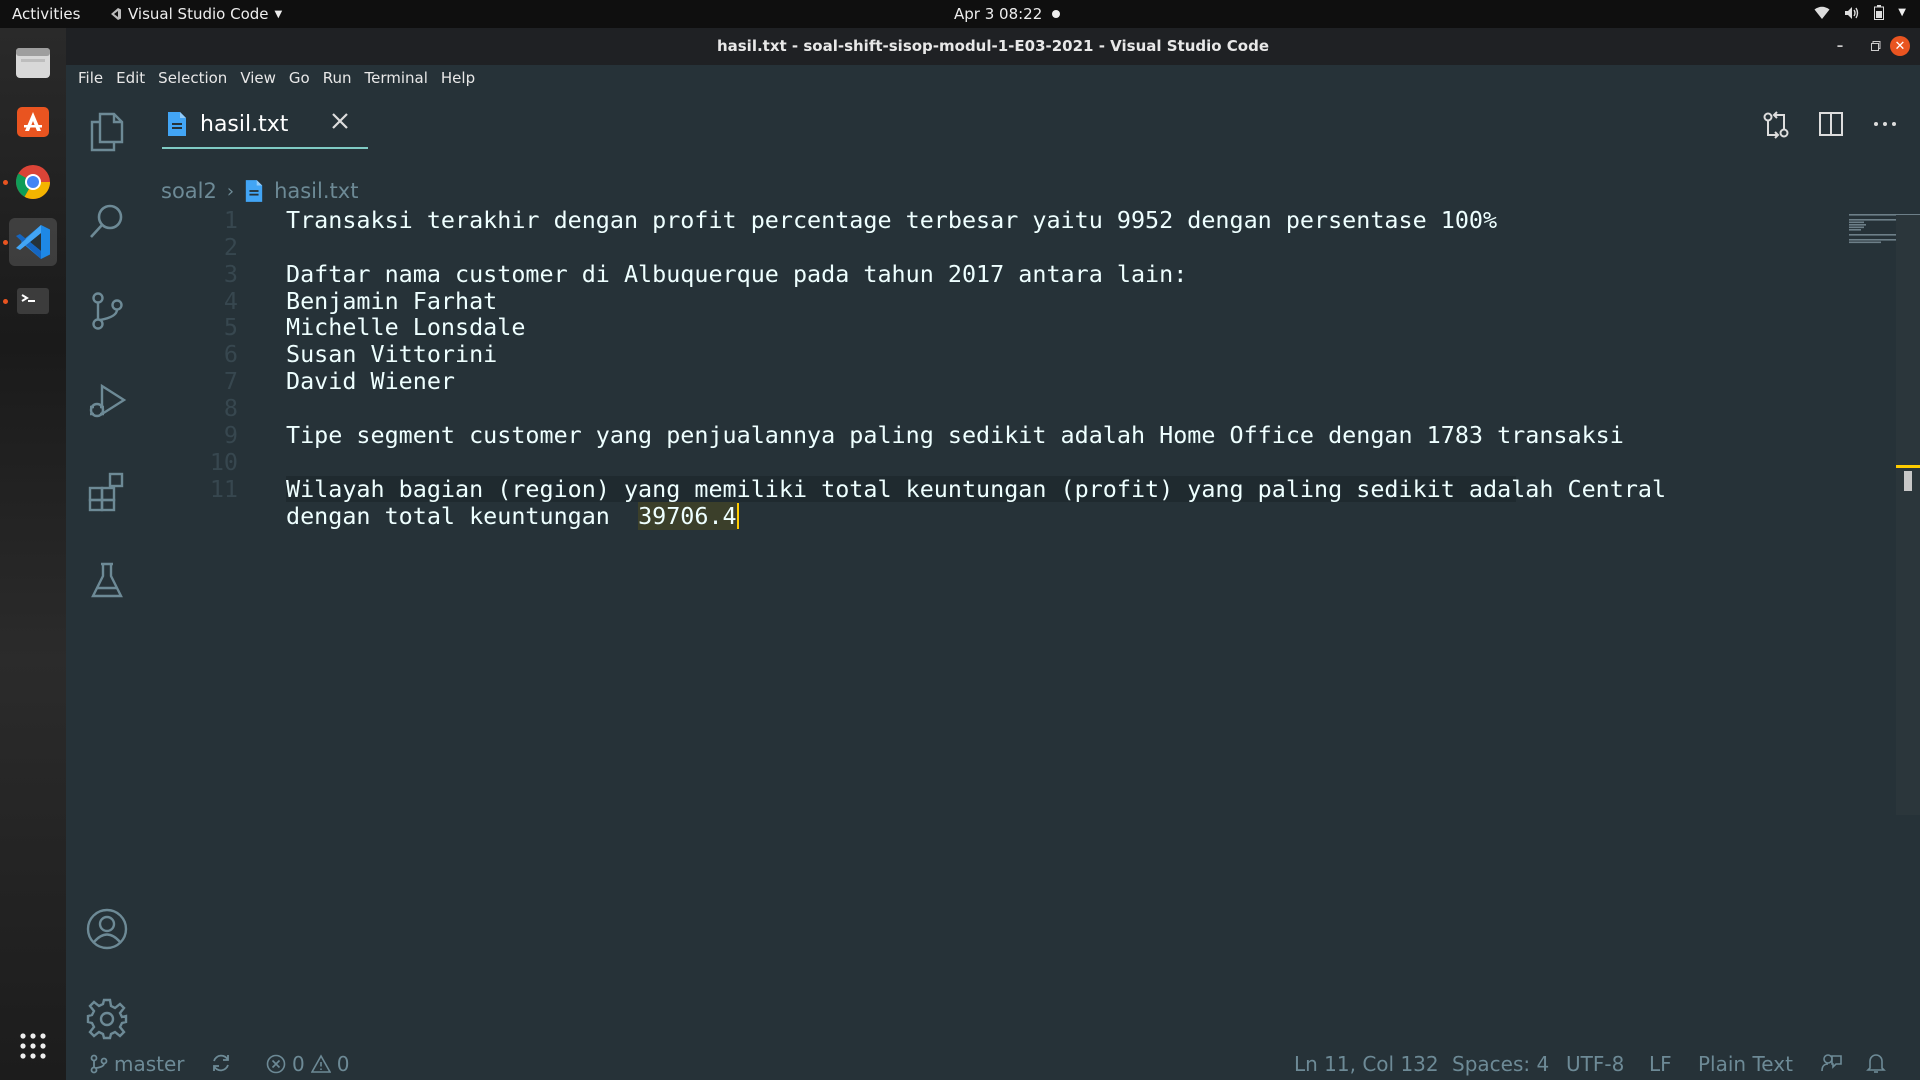  What do you see at coordinates (1595, 1064) in the screenshot?
I see `encoding: UTF-8` at bounding box center [1595, 1064].